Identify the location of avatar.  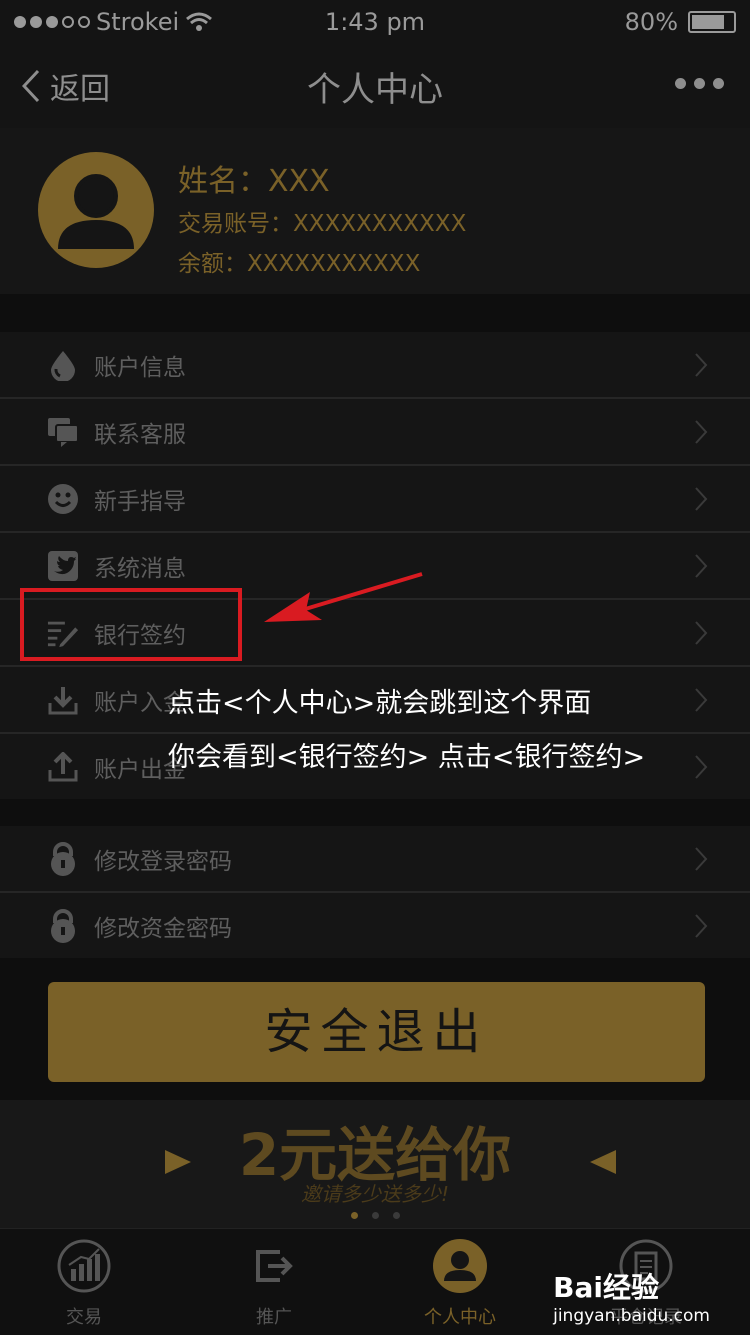
(96, 210).